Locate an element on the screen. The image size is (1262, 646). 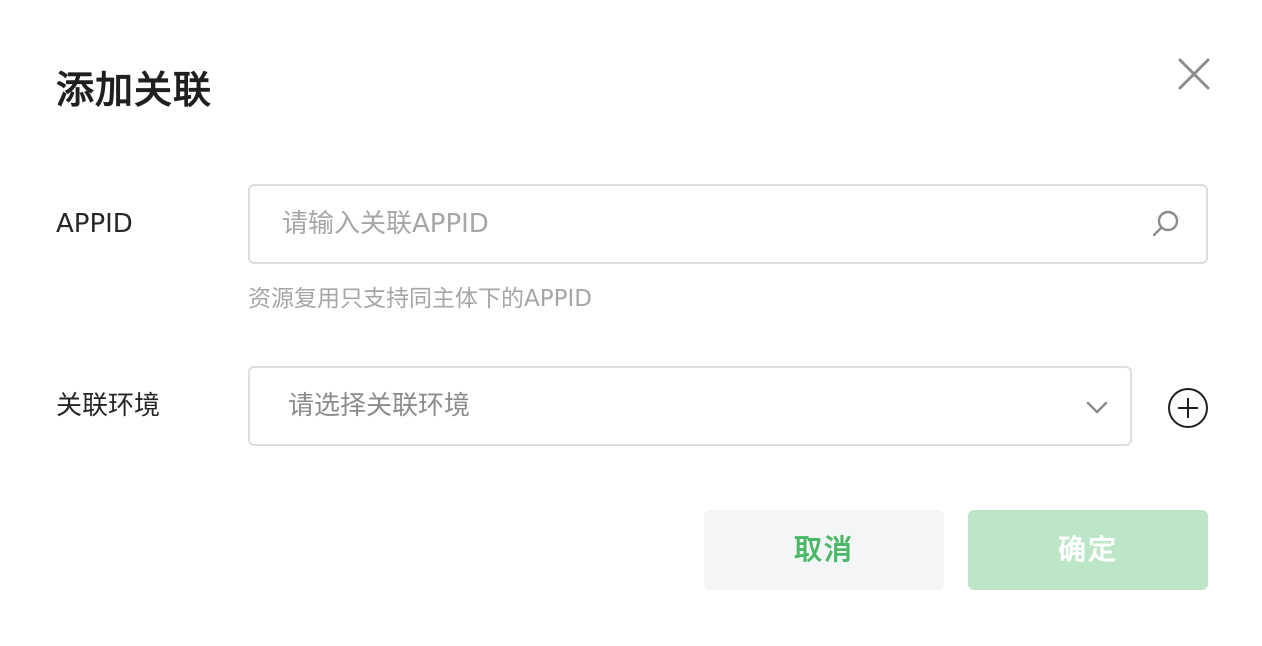
cancel-button: 取消 is located at coordinates (824, 550).